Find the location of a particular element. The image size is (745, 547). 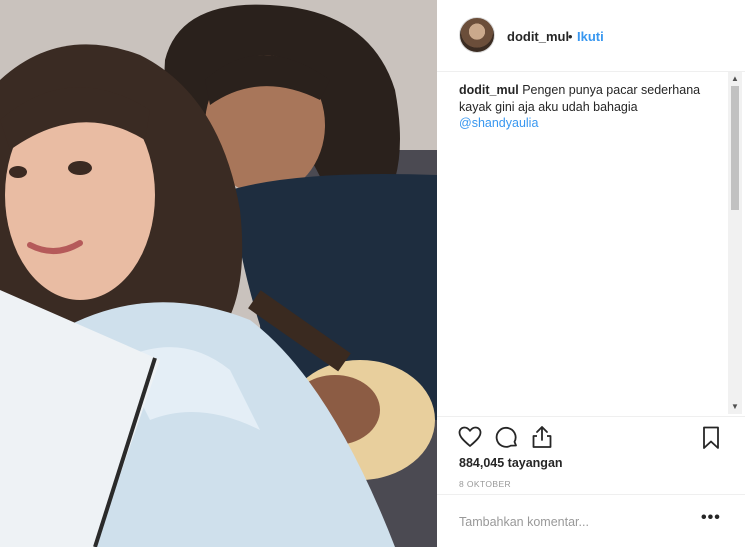

header-username: dodit_mul is located at coordinates (538, 36).